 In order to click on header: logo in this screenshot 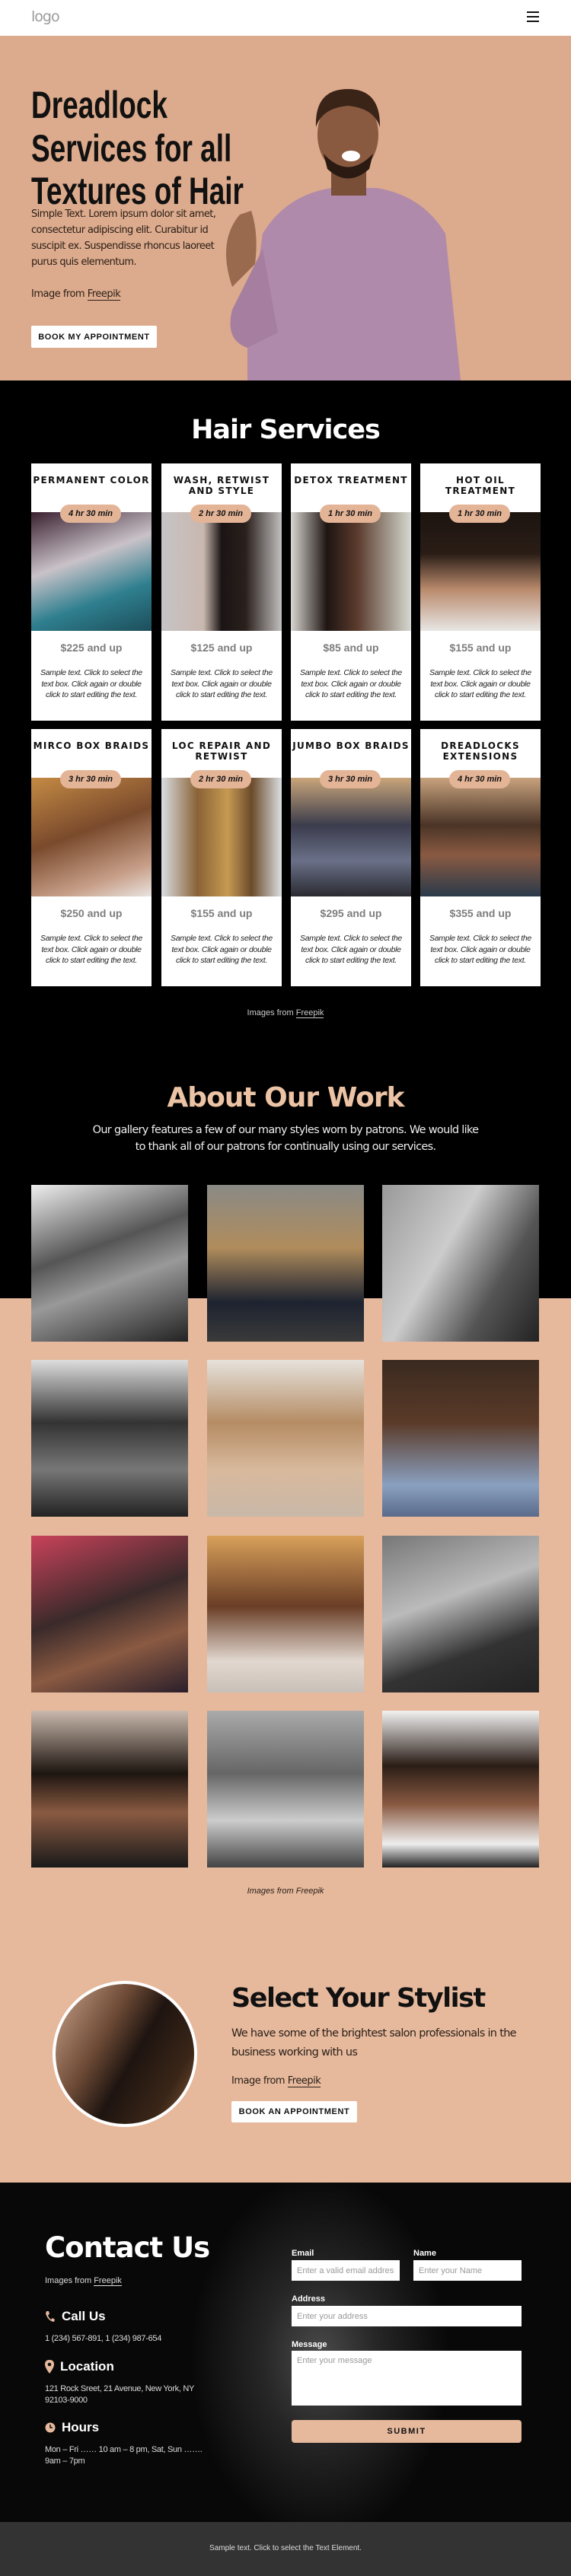, I will do `click(285, 18)`.